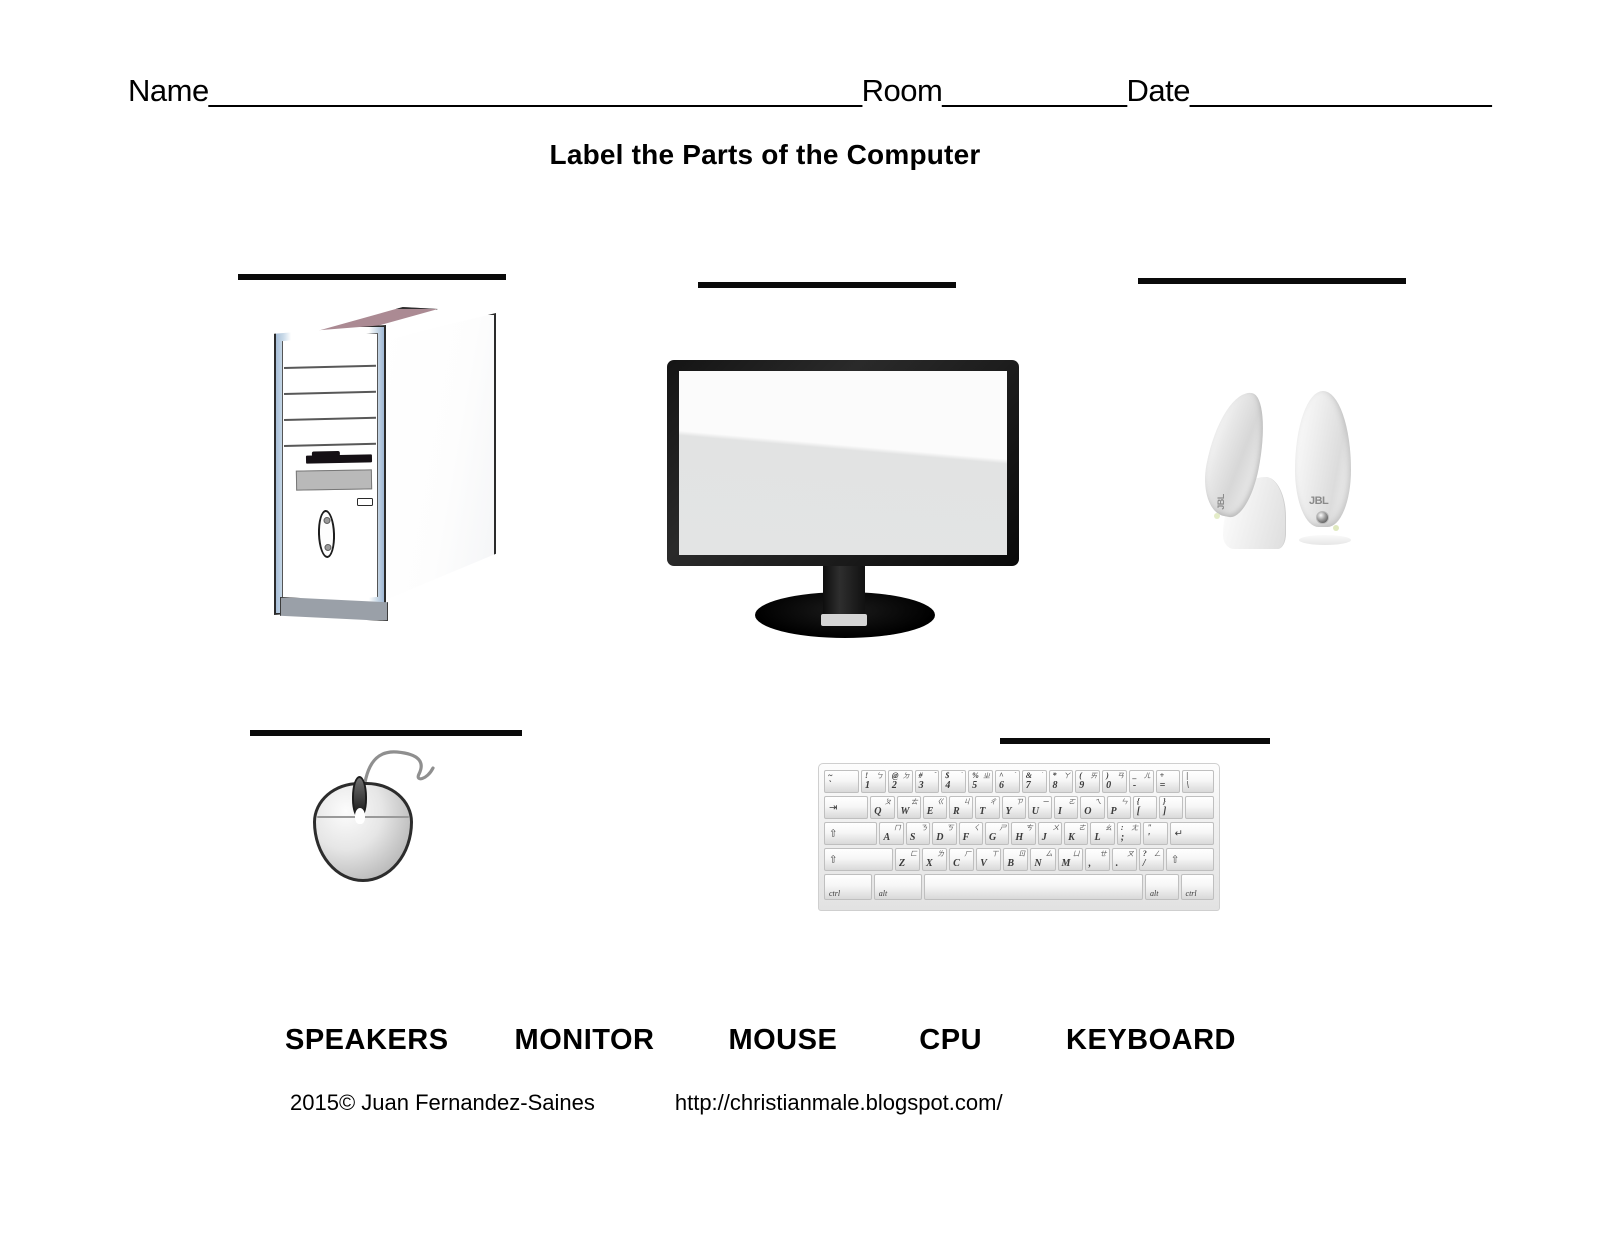 This screenshot has width=1600, height=1236. I want to click on key-e: ㄍE, so click(935, 807).